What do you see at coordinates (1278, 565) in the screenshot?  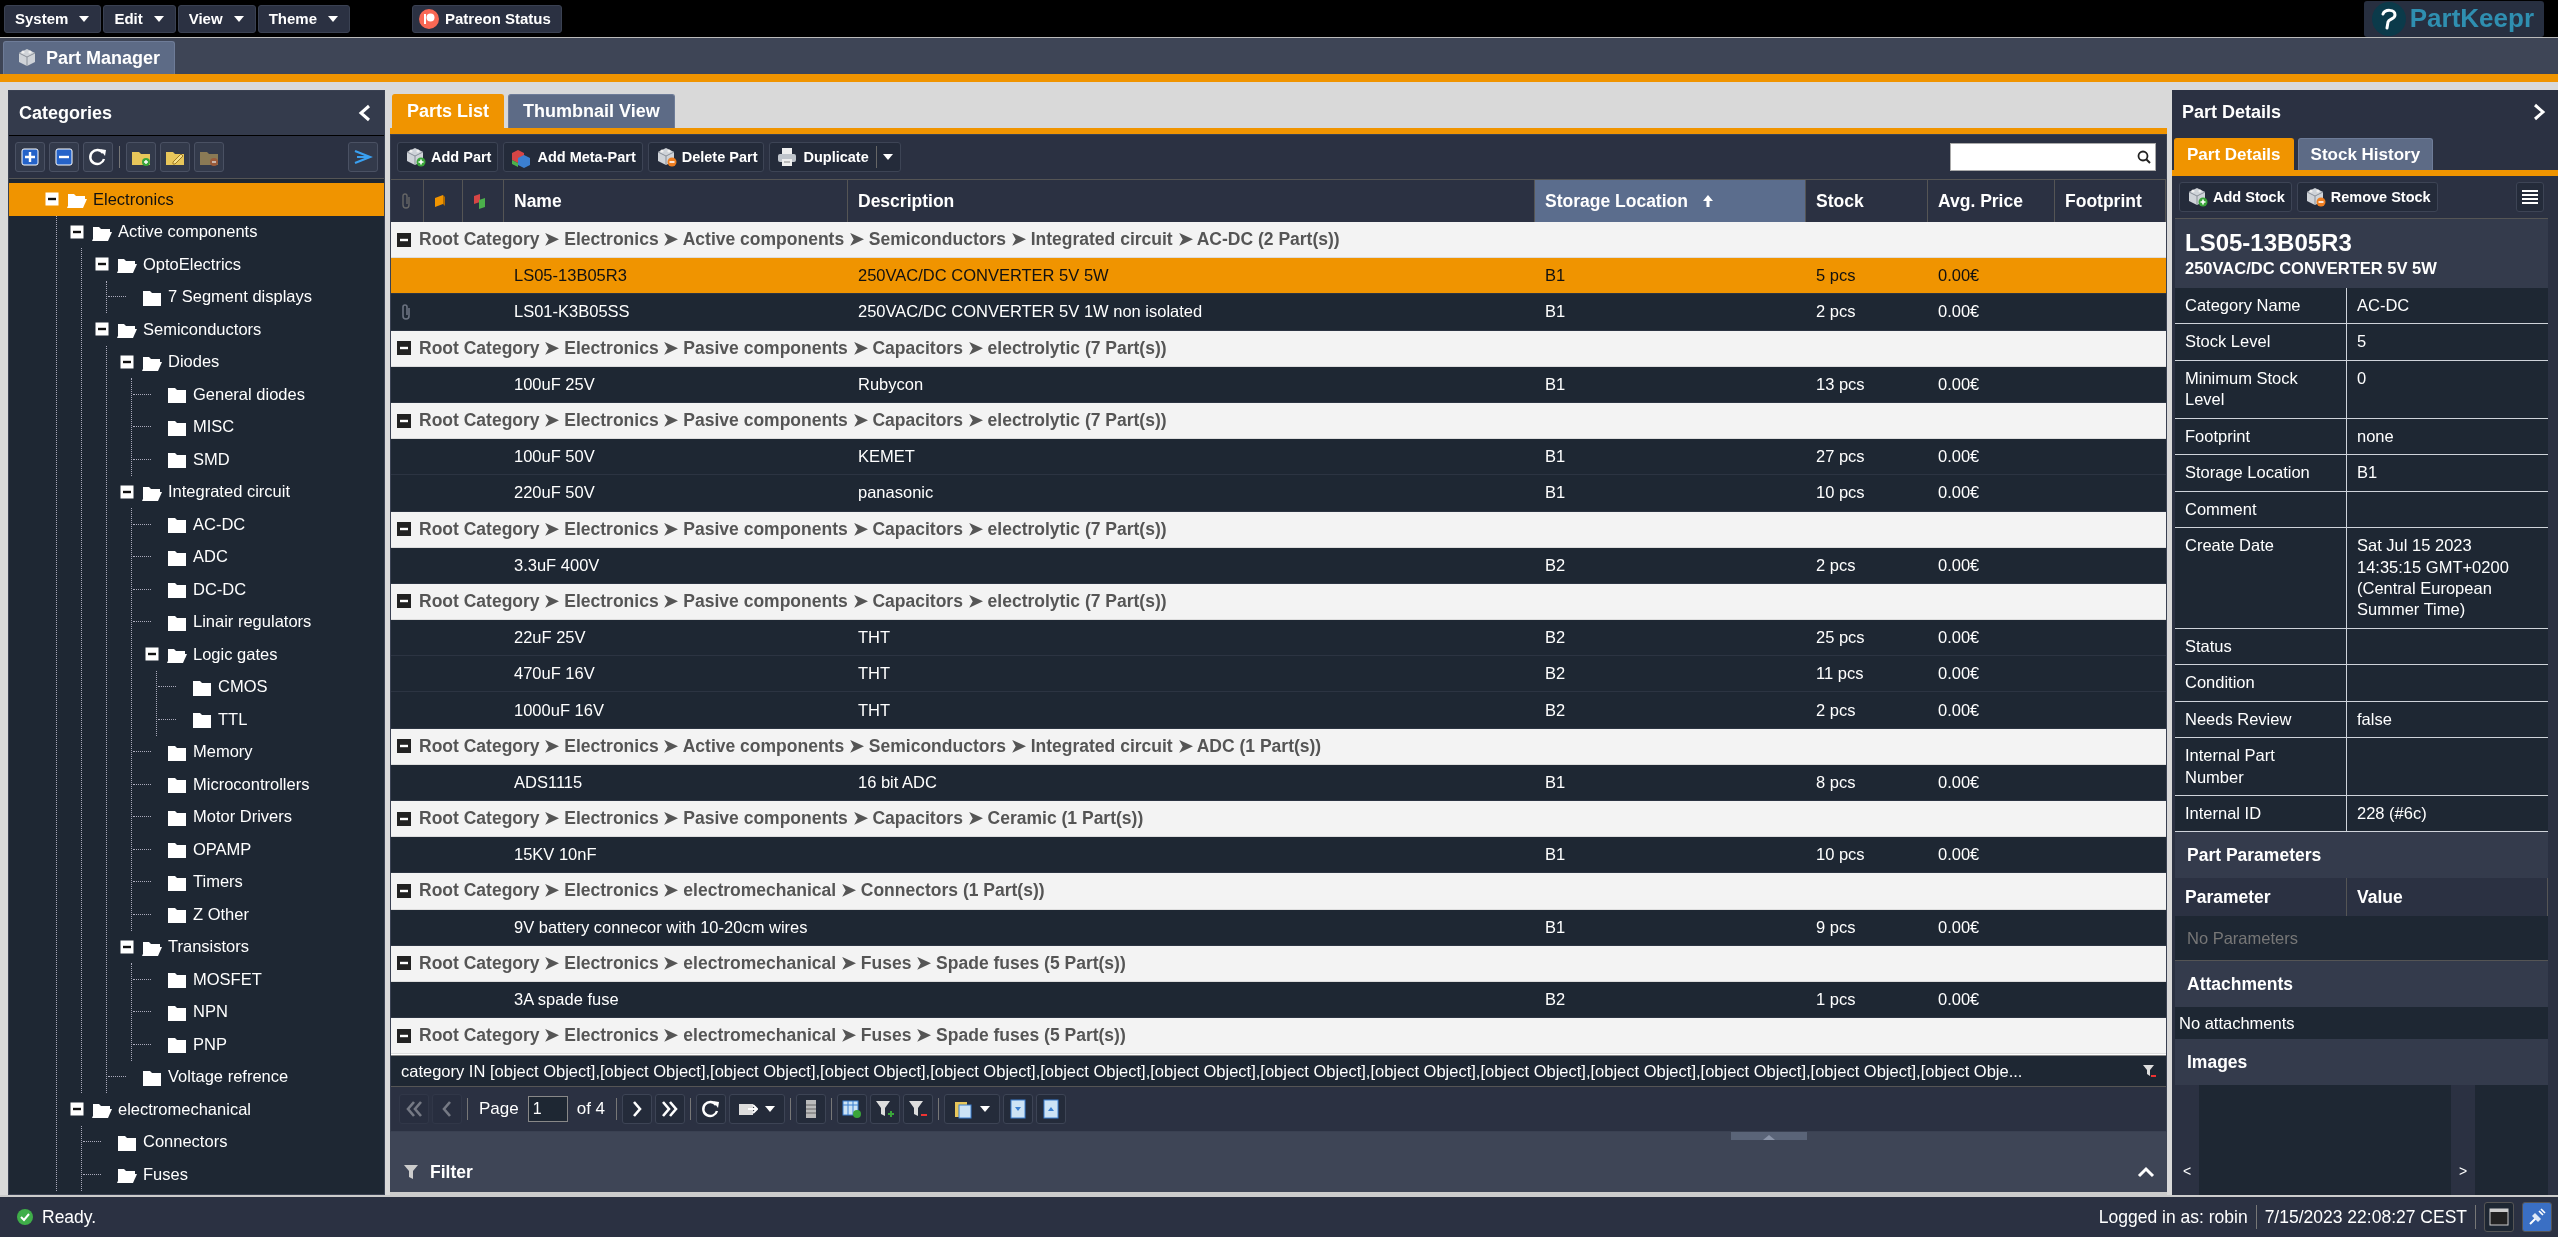 I see `table-row: 3.3uF 400V B2 2 pcs 0.00€` at bounding box center [1278, 565].